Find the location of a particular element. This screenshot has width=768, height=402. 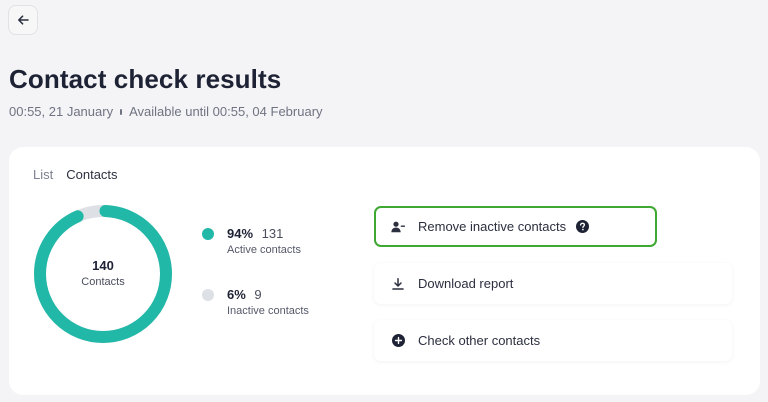

active-dot is located at coordinates (208, 234).